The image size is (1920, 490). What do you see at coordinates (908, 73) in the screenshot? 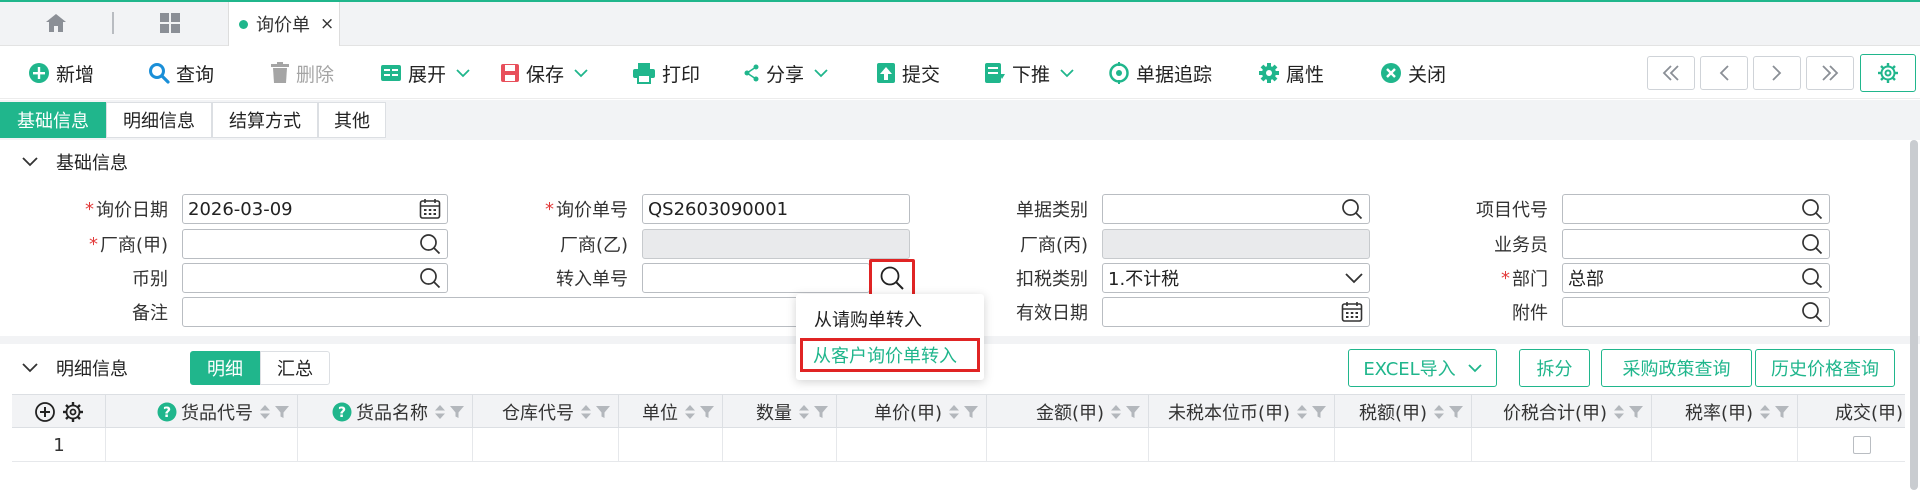
I see `submit-button: 提交` at bounding box center [908, 73].